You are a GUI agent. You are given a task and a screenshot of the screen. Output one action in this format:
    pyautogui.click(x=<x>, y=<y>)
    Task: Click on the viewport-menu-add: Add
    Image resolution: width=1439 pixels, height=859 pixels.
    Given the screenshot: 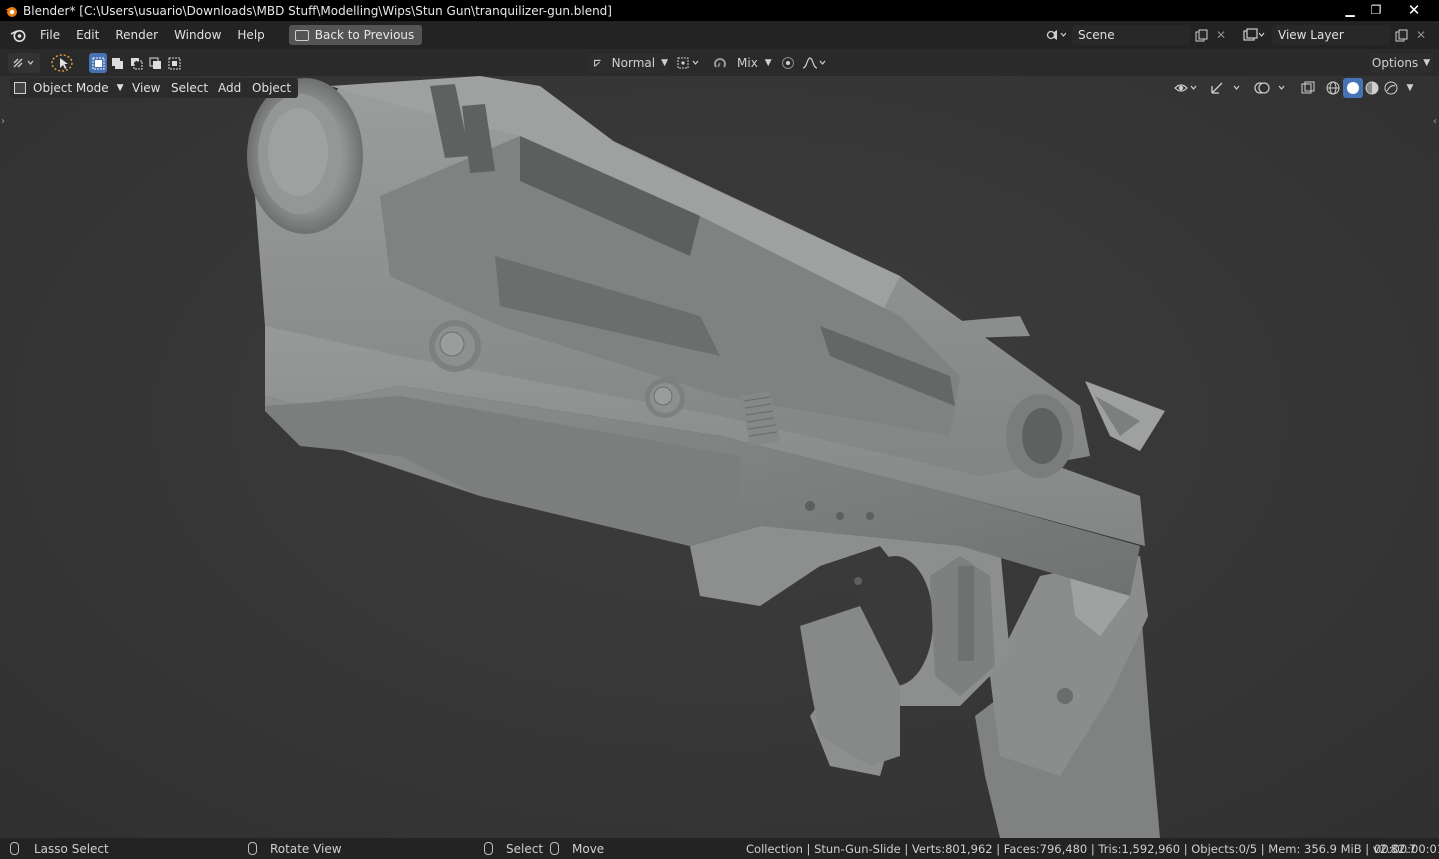 What is the action you would take?
    pyautogui.click(x=230, y=88)
    